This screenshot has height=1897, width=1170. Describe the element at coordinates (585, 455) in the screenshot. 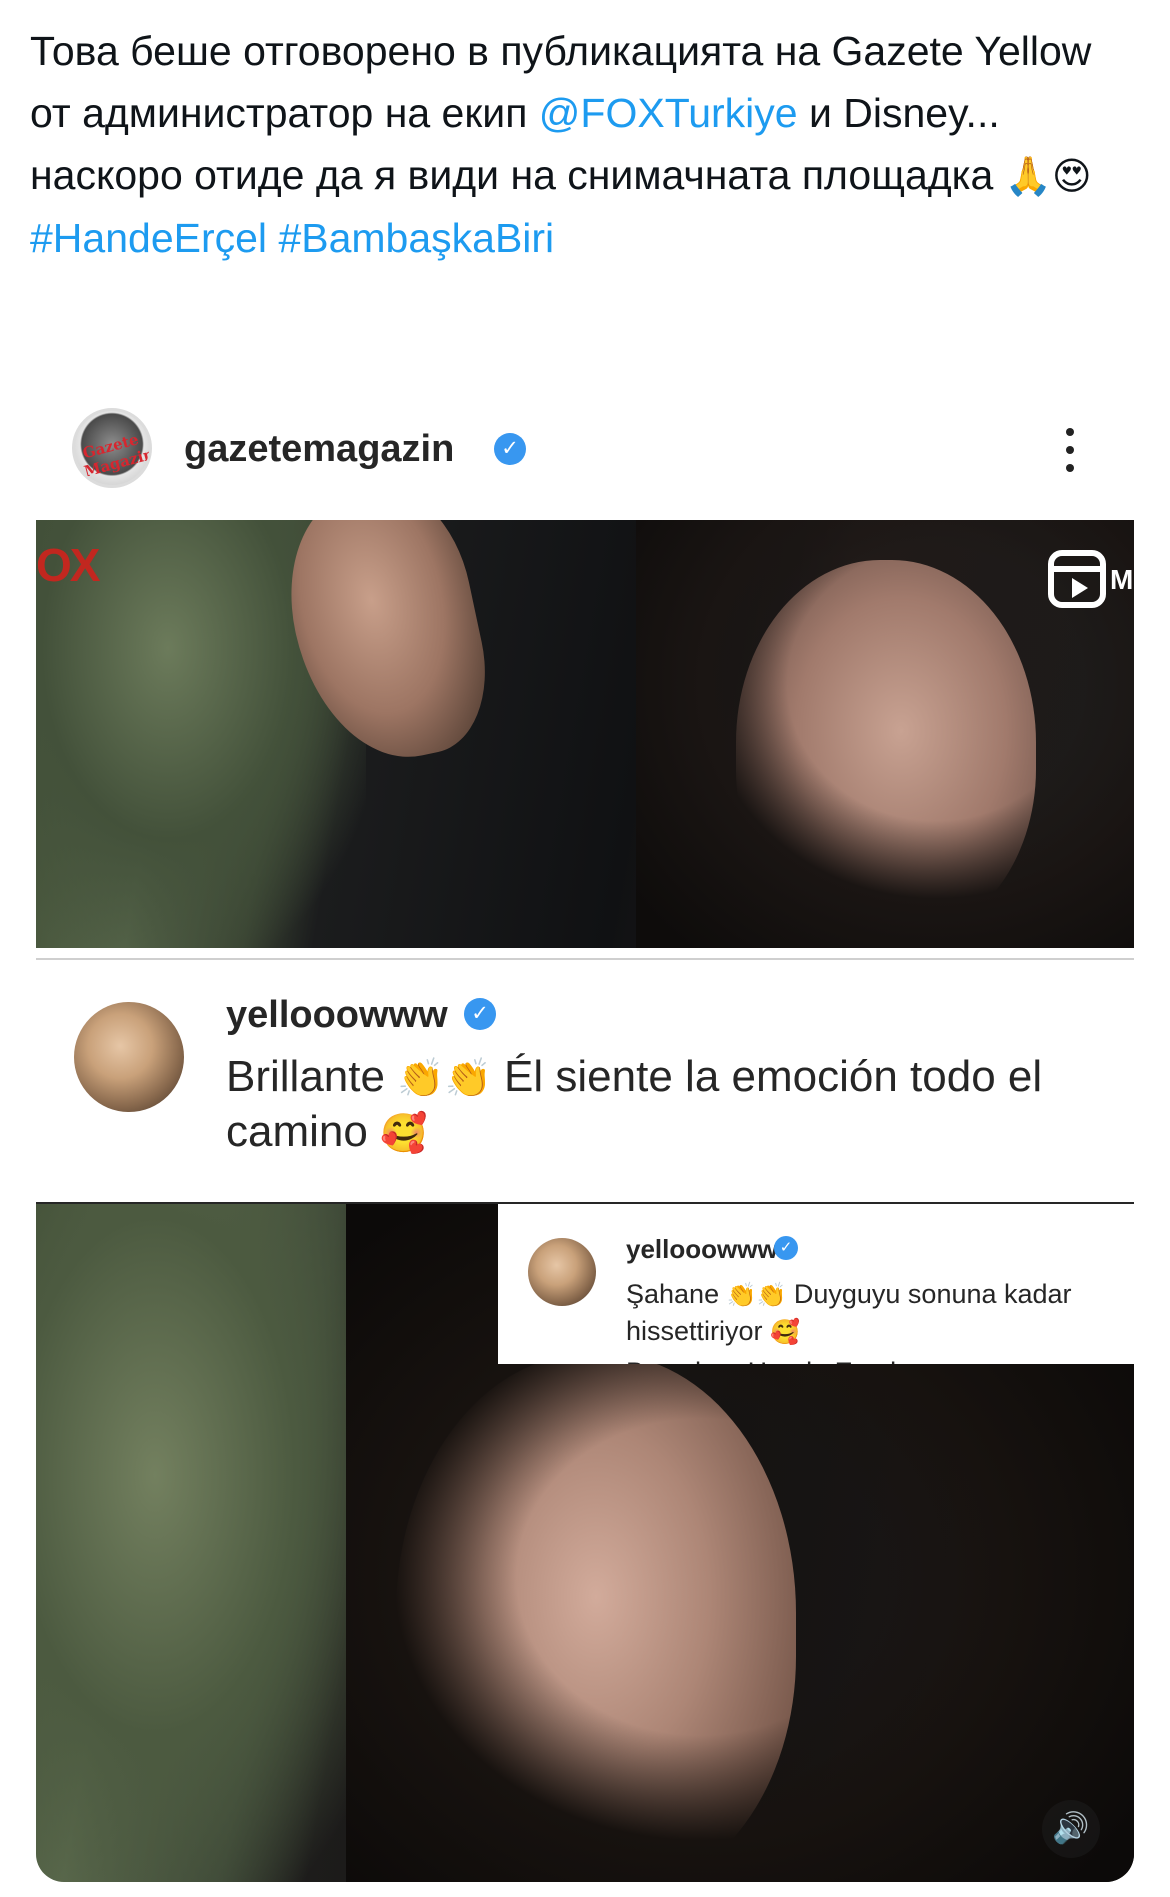

I see `instagram-post-header: Gazete Magazin gazetemagazin ✓` at that location.